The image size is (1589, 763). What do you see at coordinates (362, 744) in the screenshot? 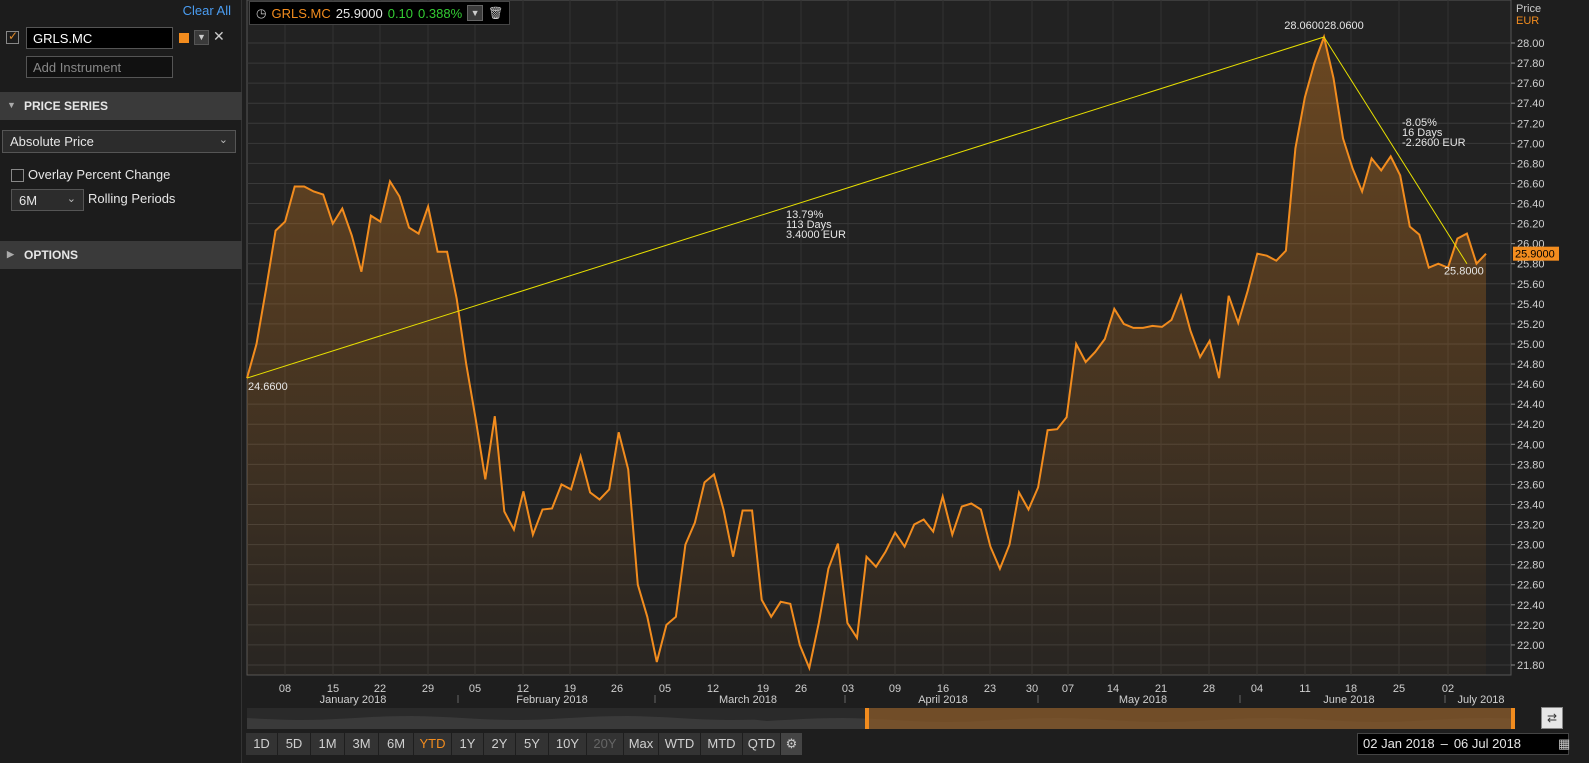
I see `period-button-3m: 3M` at bounding box center [362, 744].